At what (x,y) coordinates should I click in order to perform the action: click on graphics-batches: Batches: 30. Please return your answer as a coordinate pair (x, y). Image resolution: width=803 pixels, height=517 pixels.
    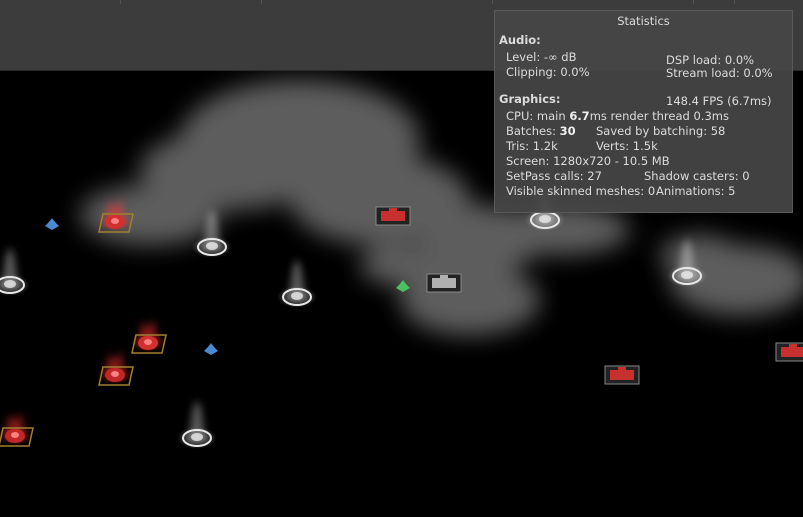
    Looking at the image, I should click on (541, 131).